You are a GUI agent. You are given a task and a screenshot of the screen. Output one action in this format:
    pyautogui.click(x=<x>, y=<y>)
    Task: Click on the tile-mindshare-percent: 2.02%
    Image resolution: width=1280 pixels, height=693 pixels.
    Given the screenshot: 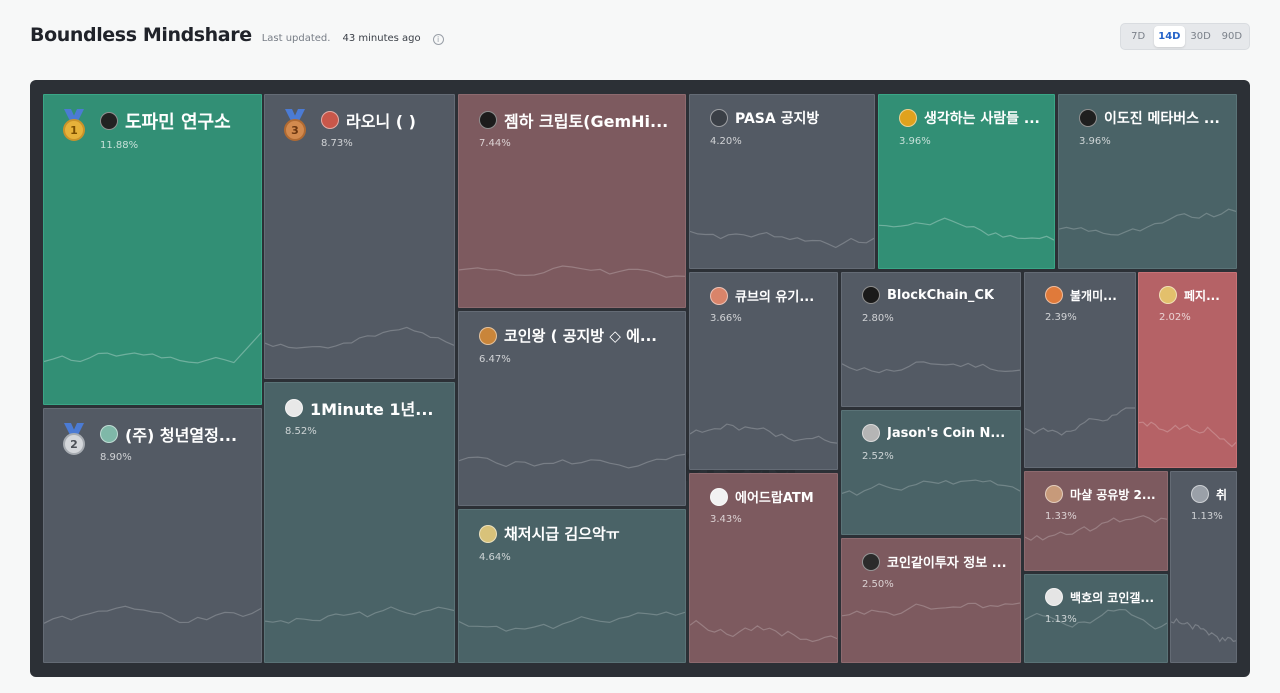 What is the action you would take?
    pyautogui.click(x=1175, y=317)
    